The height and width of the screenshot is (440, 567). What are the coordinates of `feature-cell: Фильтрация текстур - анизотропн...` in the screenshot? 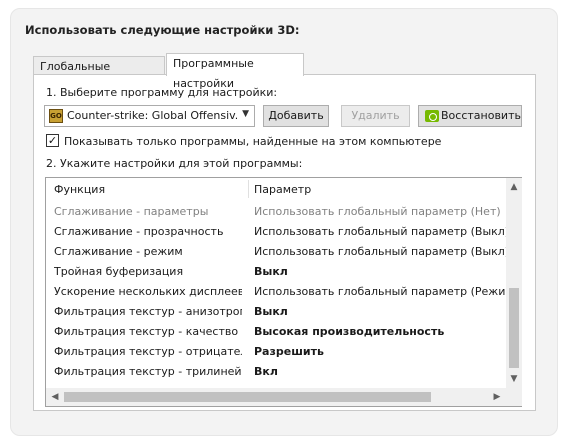 It's located at (148, 311).